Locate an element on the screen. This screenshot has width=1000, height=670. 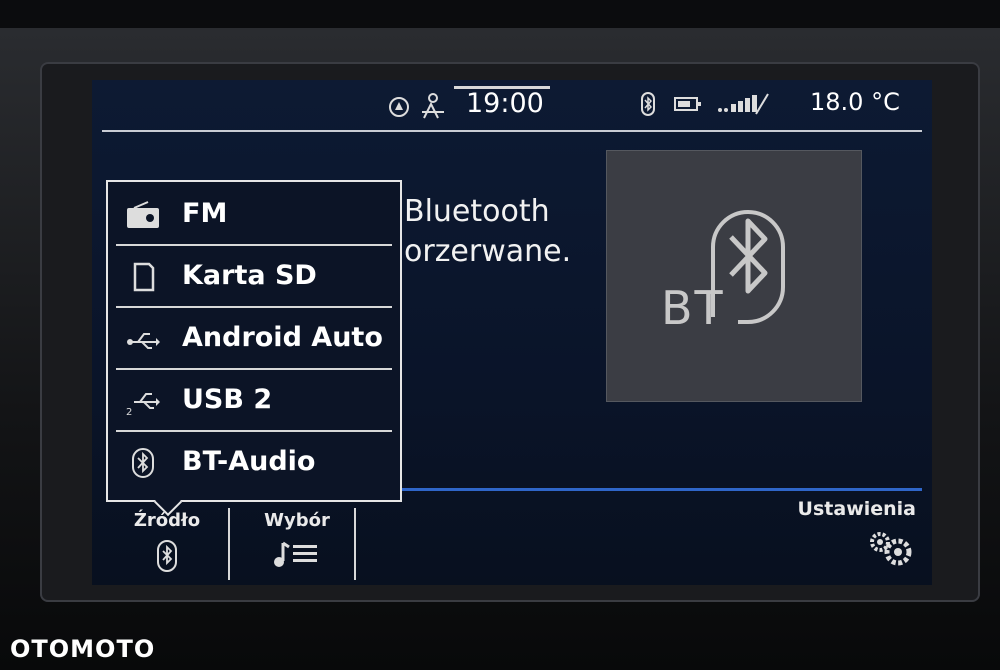
music-list-icon is located at coordinates (295, 554).